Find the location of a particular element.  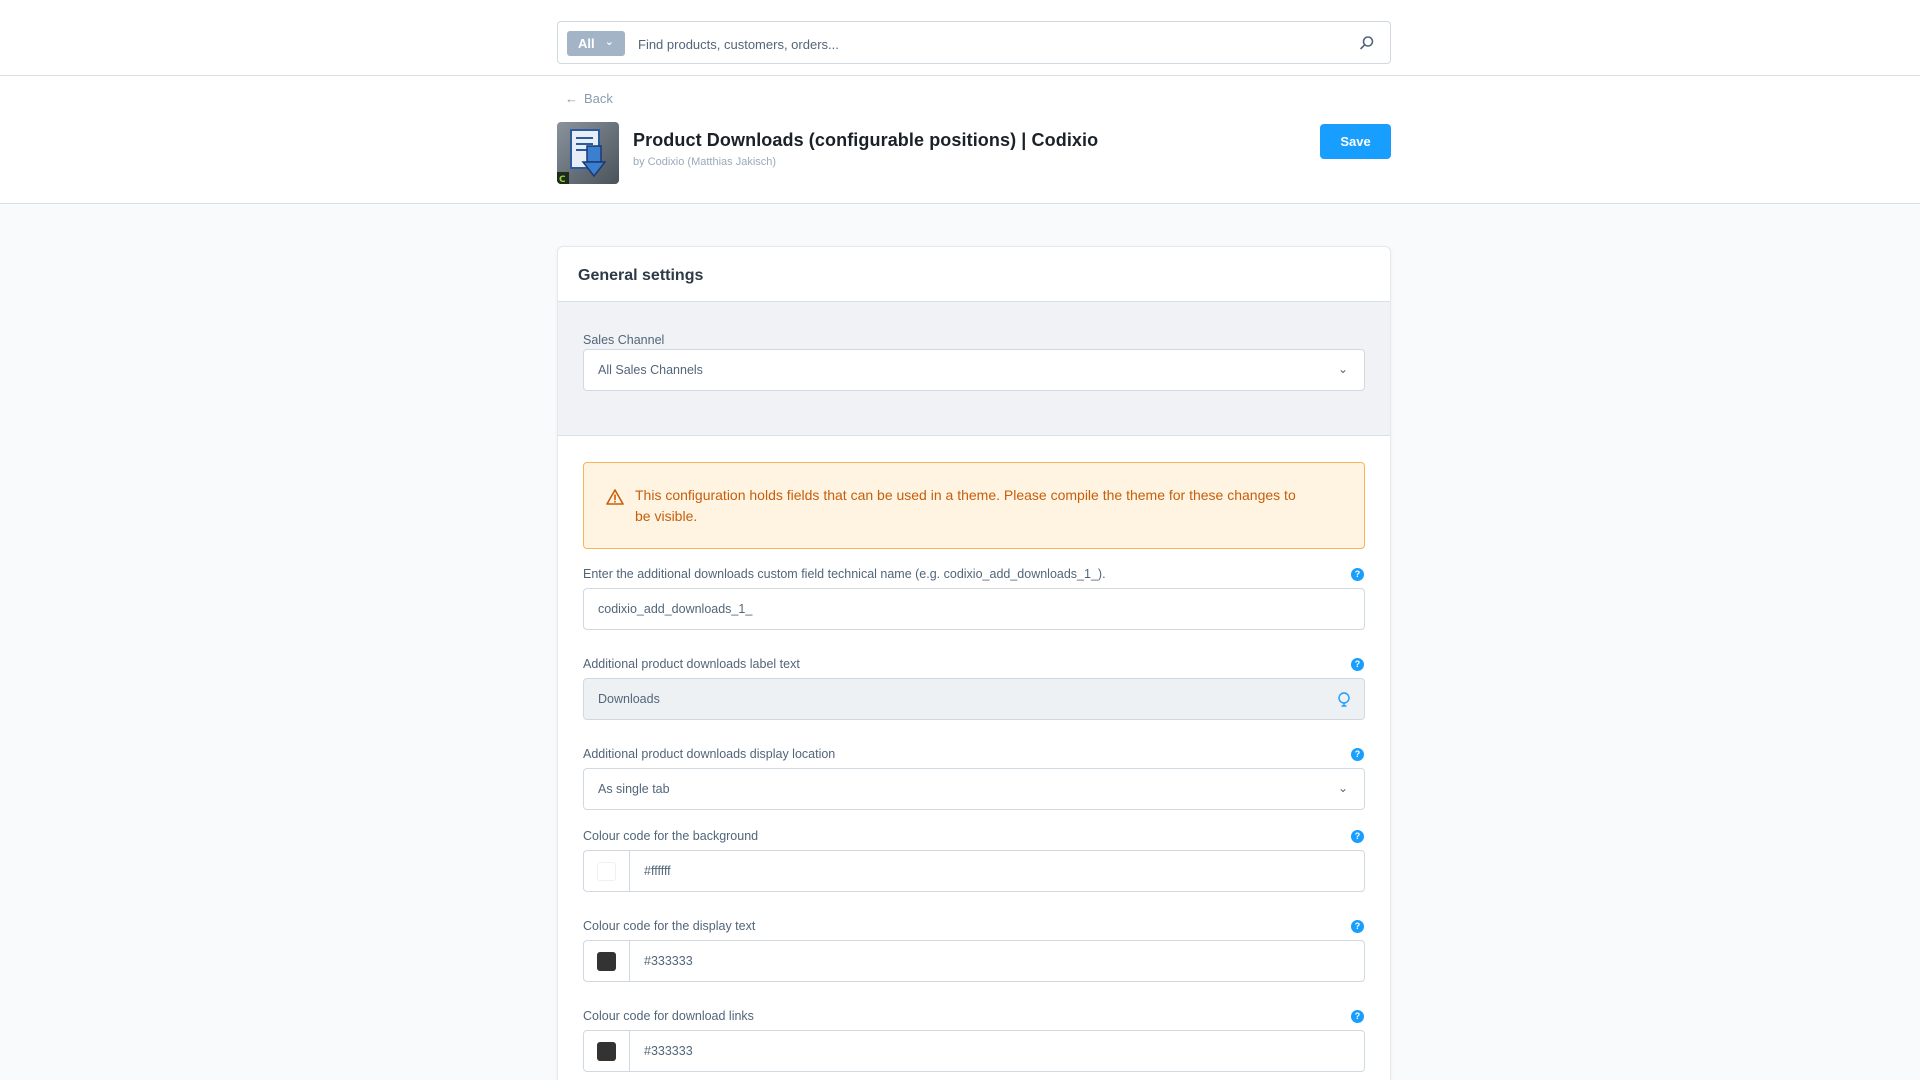

display-location-value: As single tab is located at coordinates (634, 789).